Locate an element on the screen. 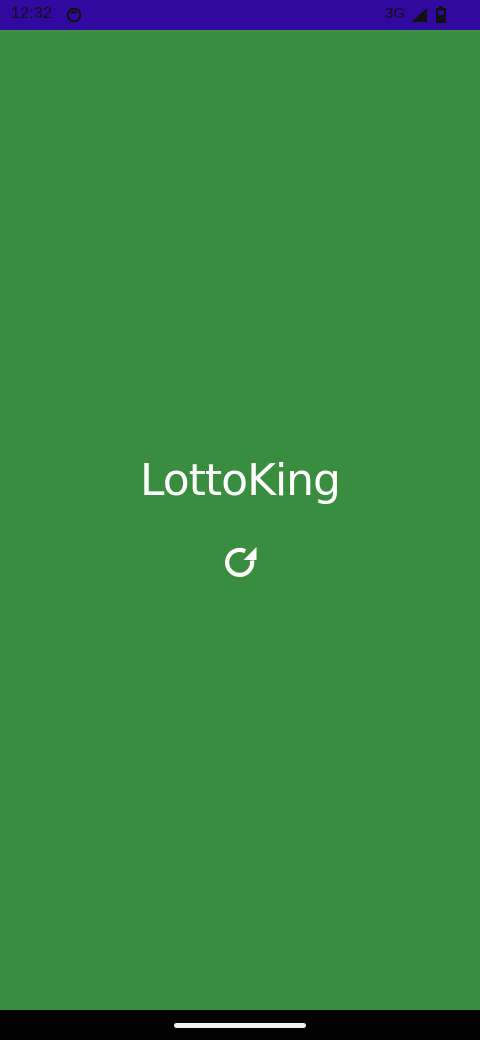 This screenshot has height=1040, width=480. app-title: LottoKing is located at coordinates (240, 480).